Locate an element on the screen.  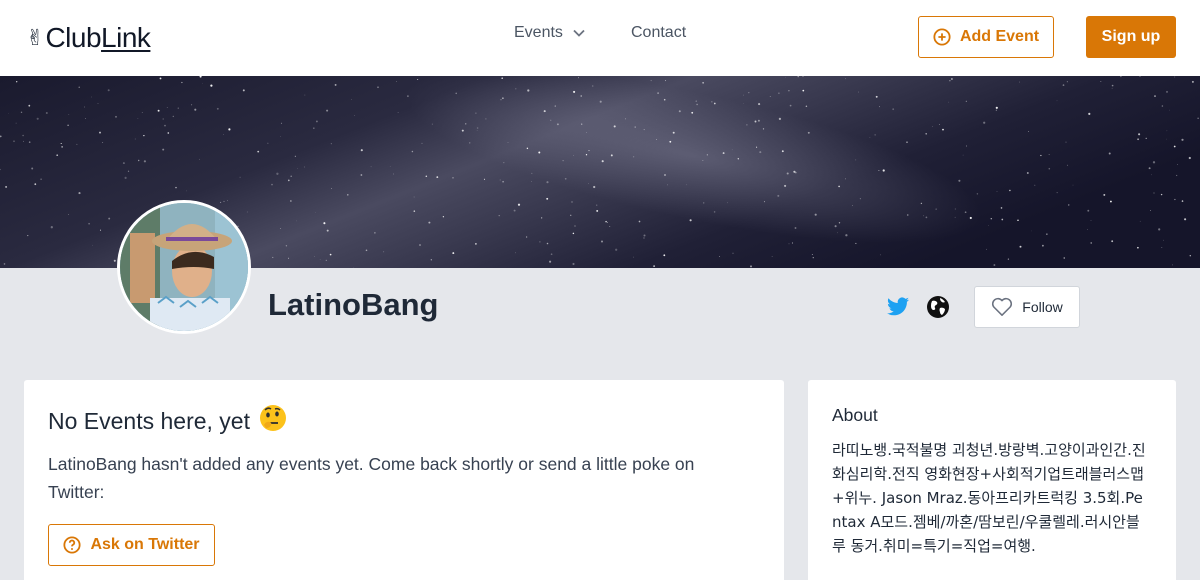
logo-text-link: Link is located at coordinates (126, 37).